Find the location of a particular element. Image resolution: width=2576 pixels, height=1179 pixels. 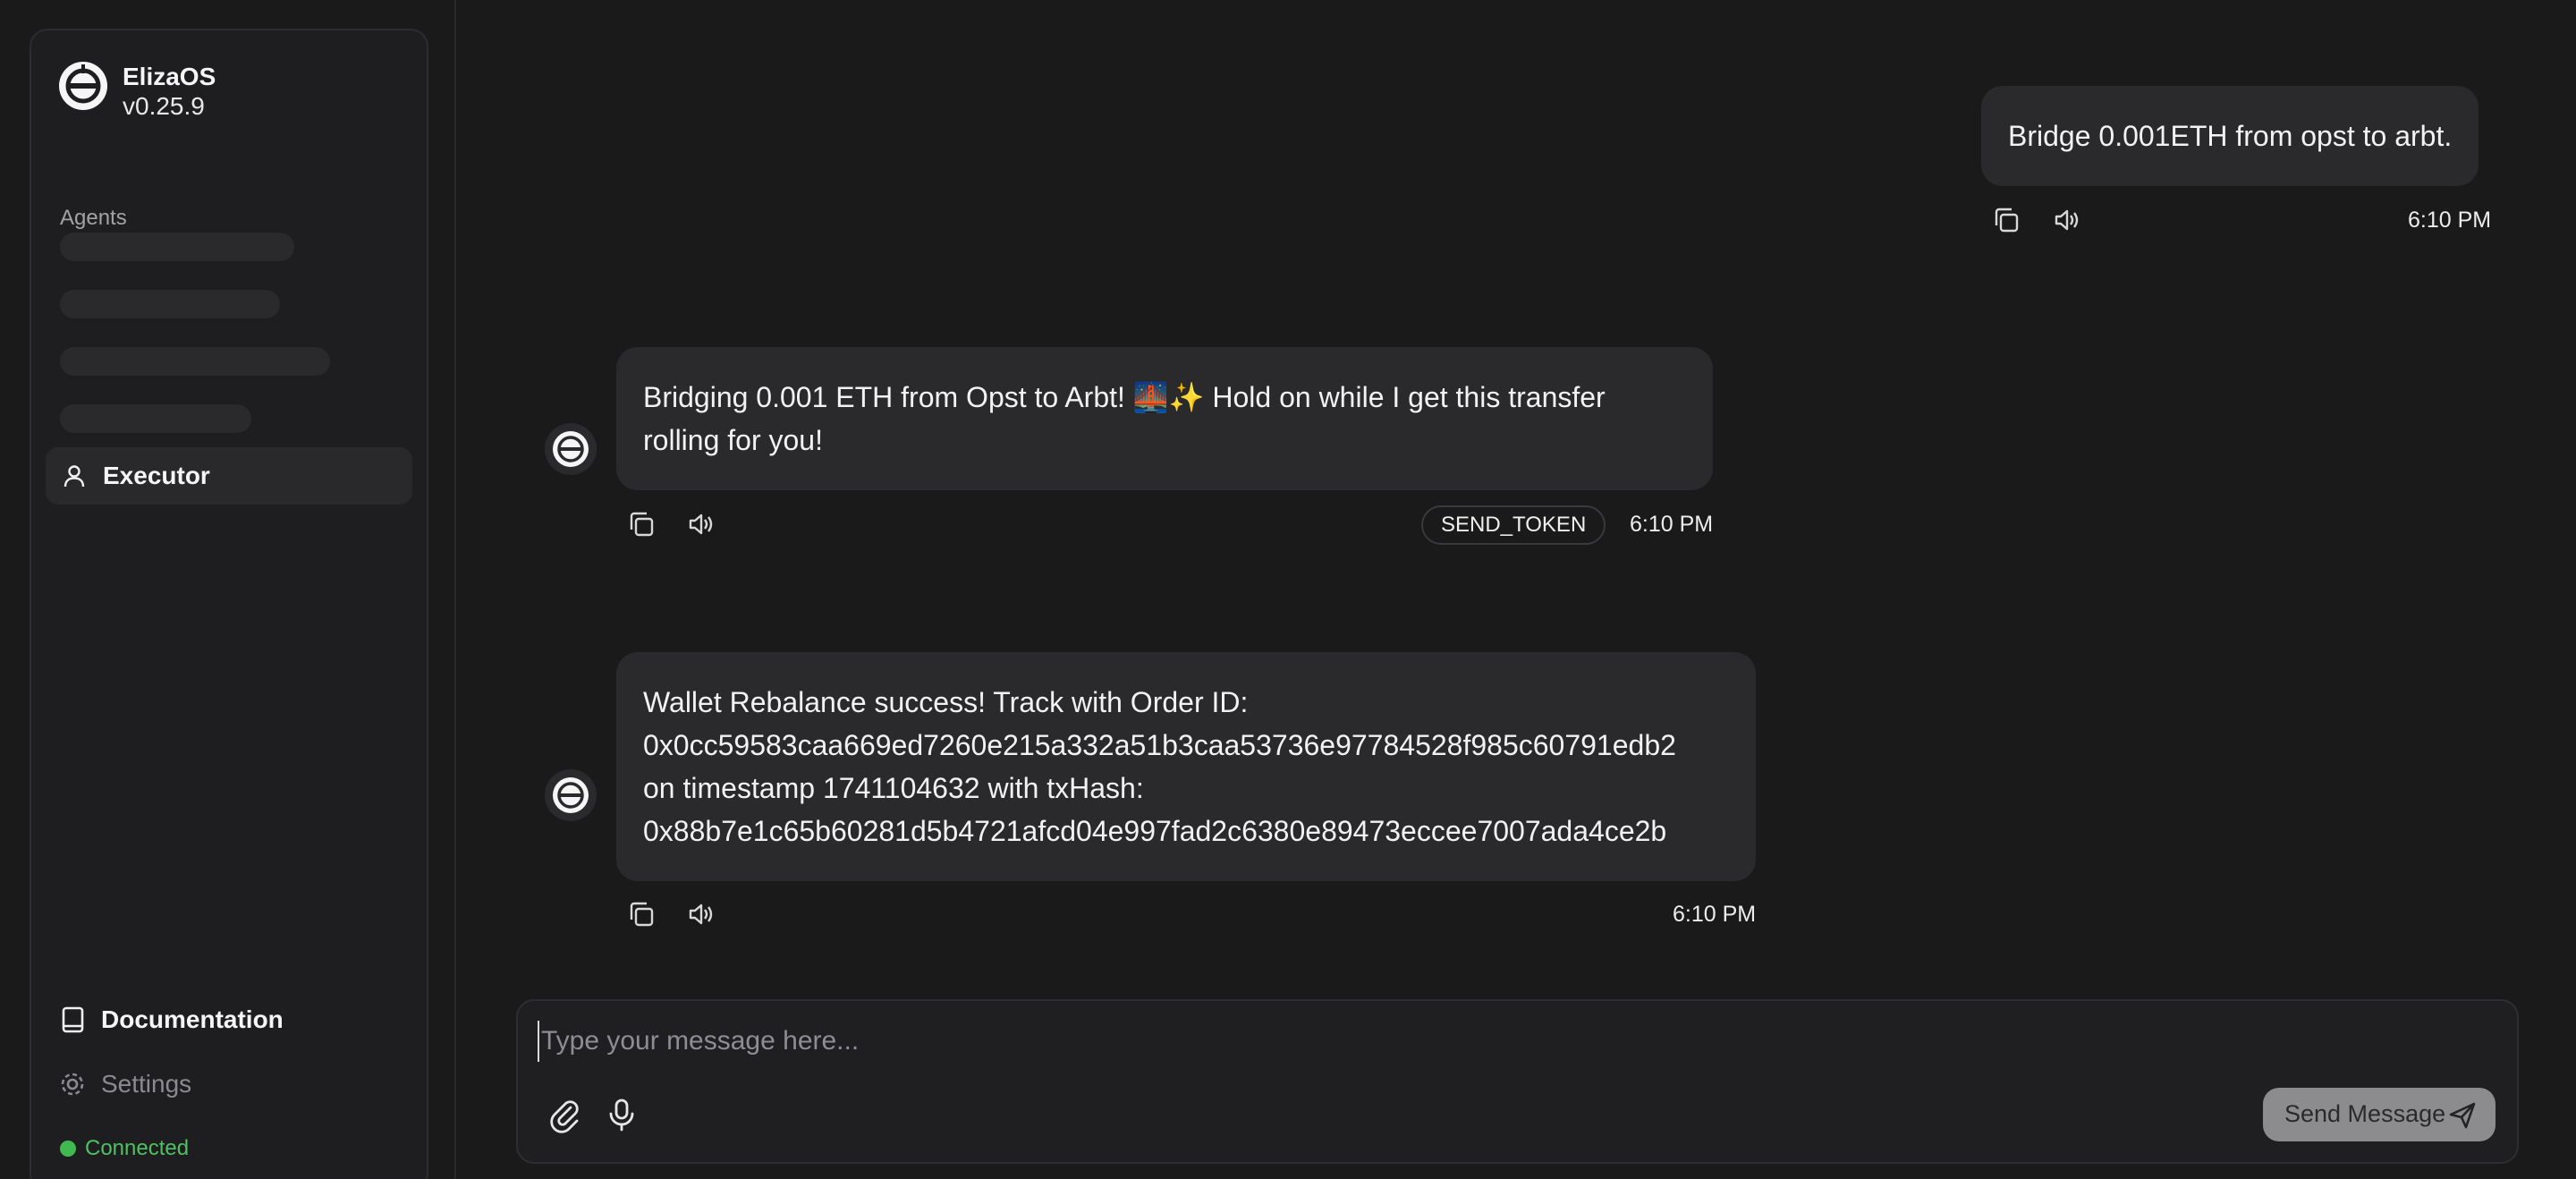

send-icon is located at coordinates (2462, 1116).